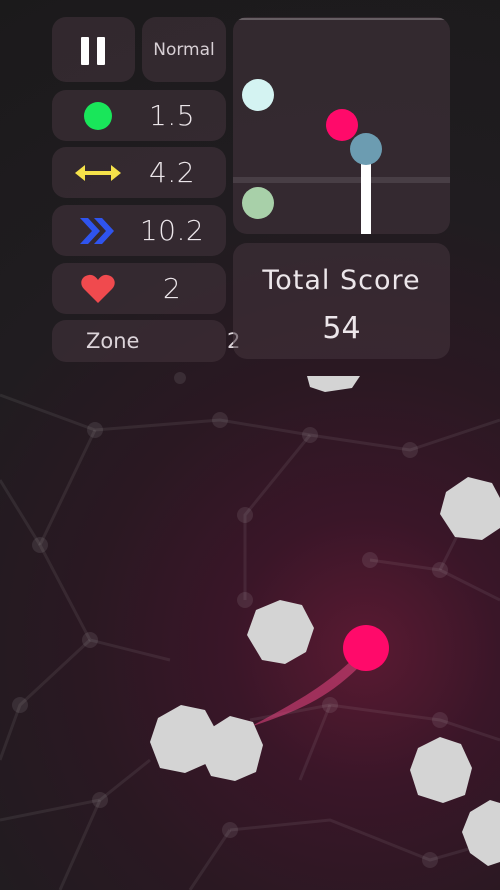  Describe the element at coordinates (139, 115) in the screenshot. I see `stat-row-green: 1.5` at that location.